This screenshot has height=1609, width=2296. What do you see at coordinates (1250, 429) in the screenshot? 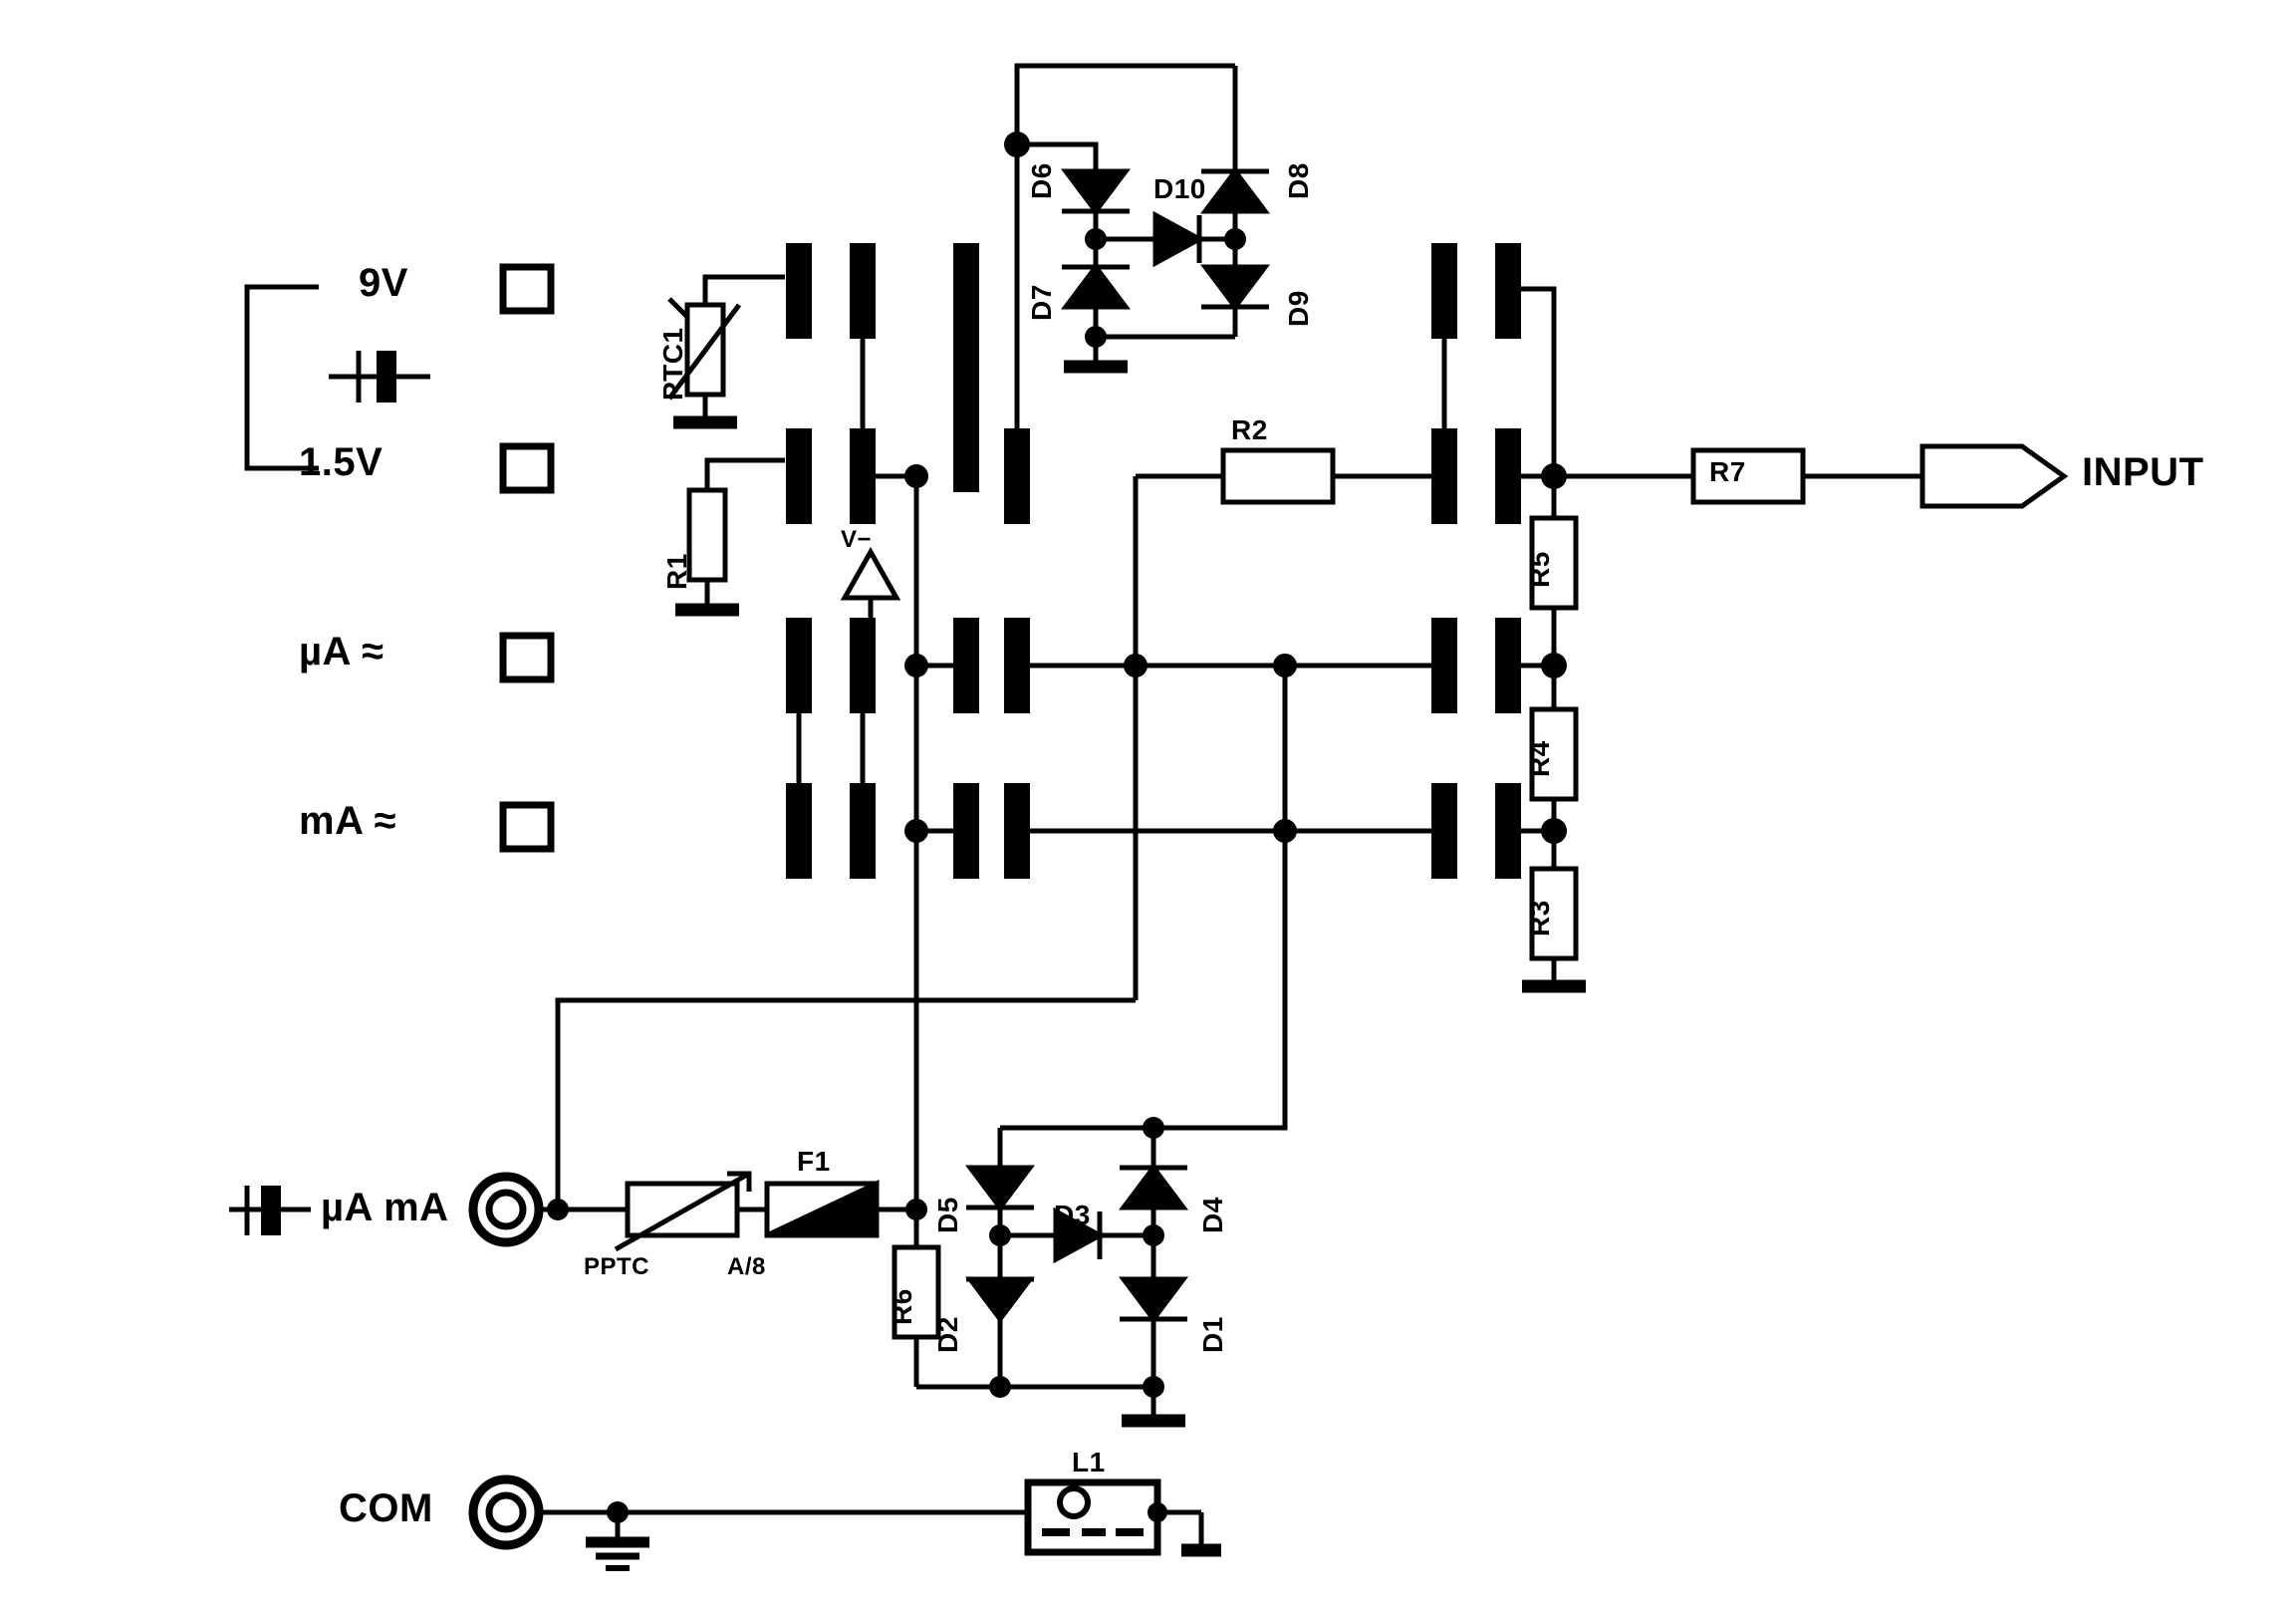
I see `r2-label: R2` at bounding box center [1250, 429].